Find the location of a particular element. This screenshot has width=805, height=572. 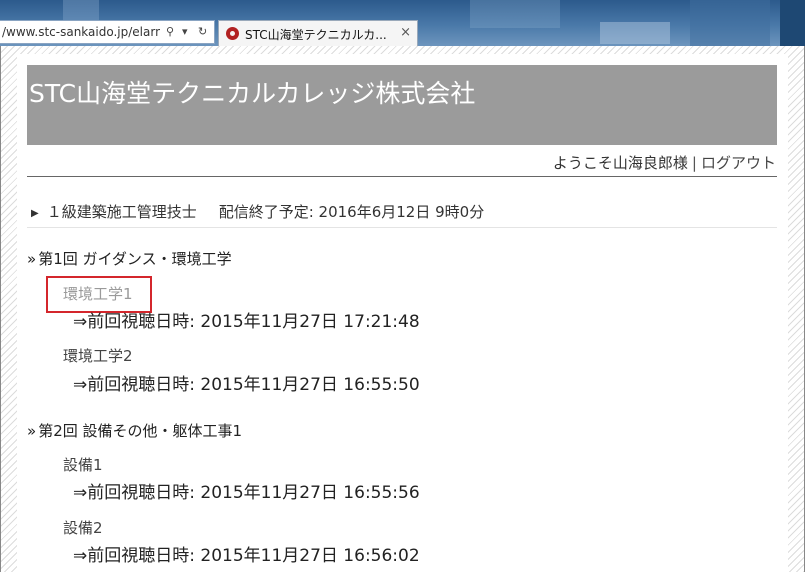

welcome-text: ようこそ山海良郎様 is located at coordinates (620, 163).